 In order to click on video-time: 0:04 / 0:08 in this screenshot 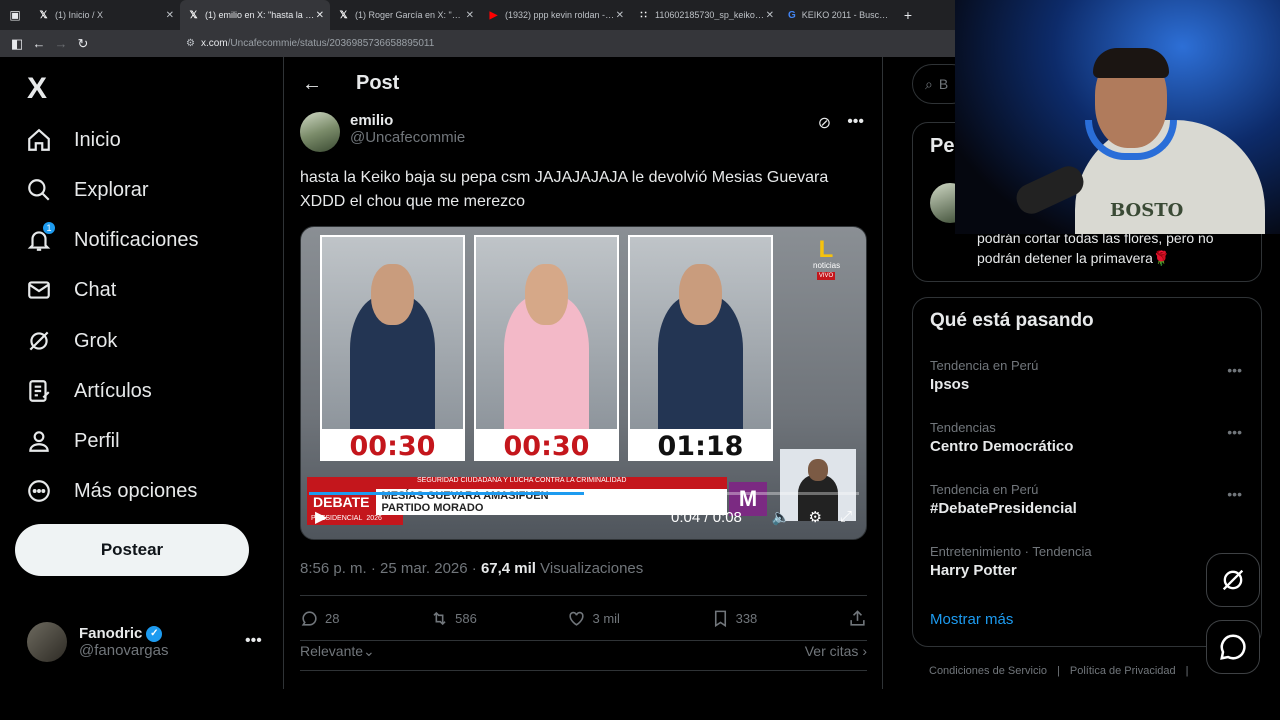, I will do `click(706, 517)`.